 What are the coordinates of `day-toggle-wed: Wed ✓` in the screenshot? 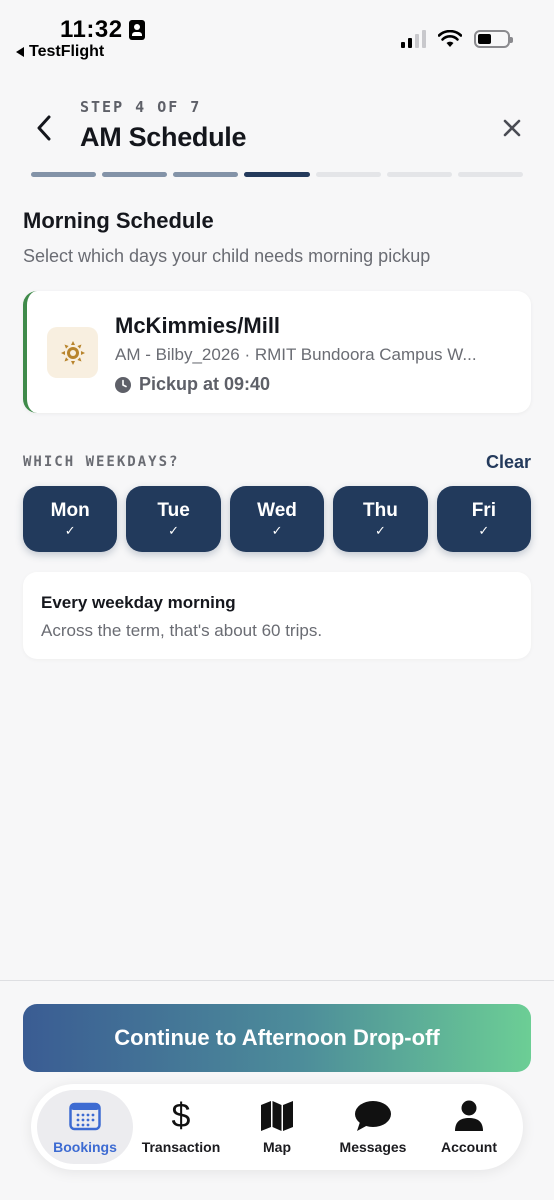 It's located at (277, 519).